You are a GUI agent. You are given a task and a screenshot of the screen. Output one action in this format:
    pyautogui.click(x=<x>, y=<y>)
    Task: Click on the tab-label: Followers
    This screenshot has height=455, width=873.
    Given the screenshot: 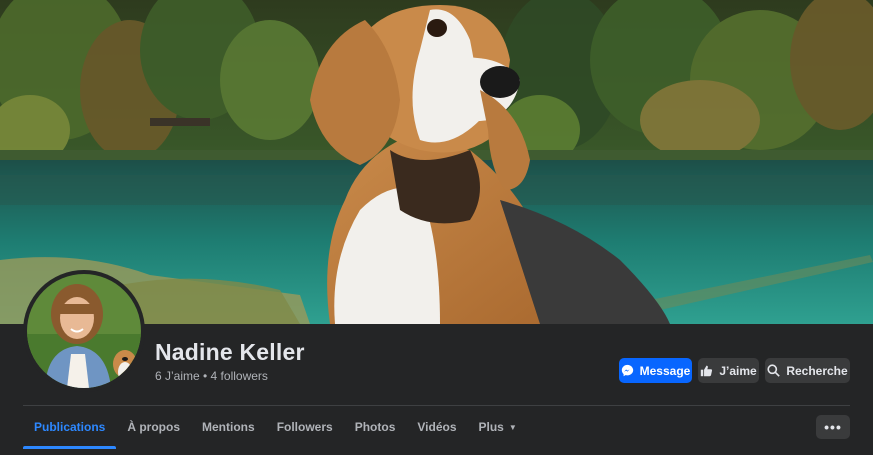 What is the action you would take?
    pyautogui.click(x=304, y=427)
    